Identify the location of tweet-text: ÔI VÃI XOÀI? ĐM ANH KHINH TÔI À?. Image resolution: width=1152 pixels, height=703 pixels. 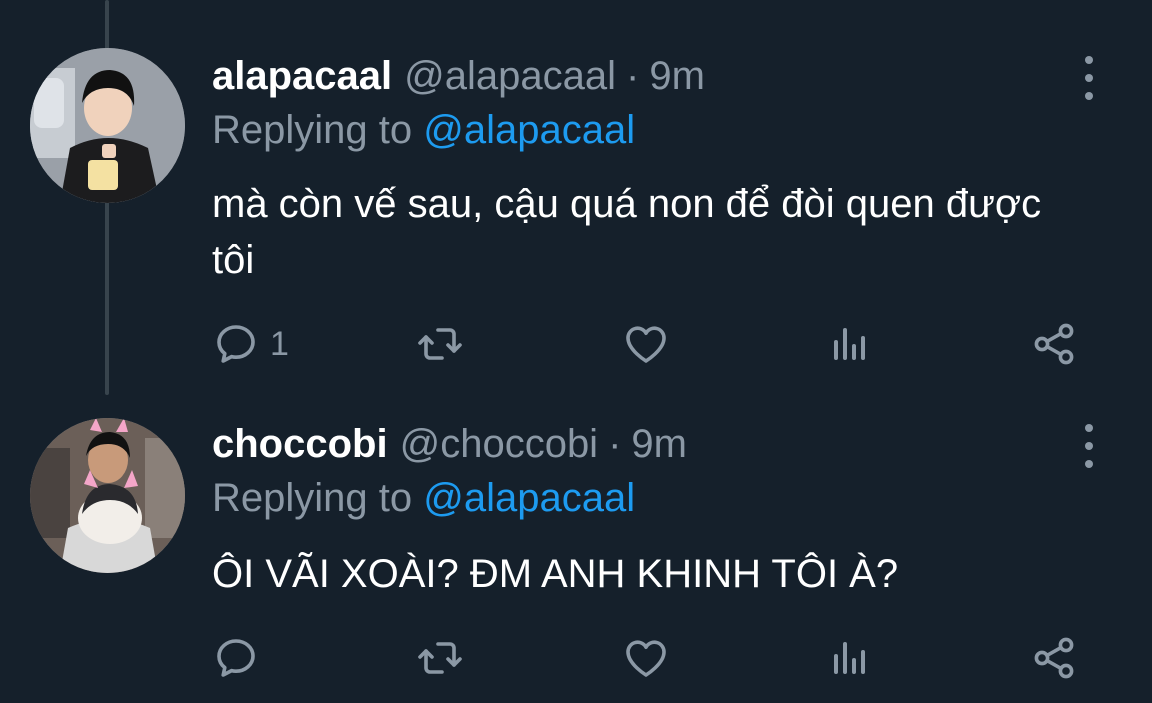
(555, 574).